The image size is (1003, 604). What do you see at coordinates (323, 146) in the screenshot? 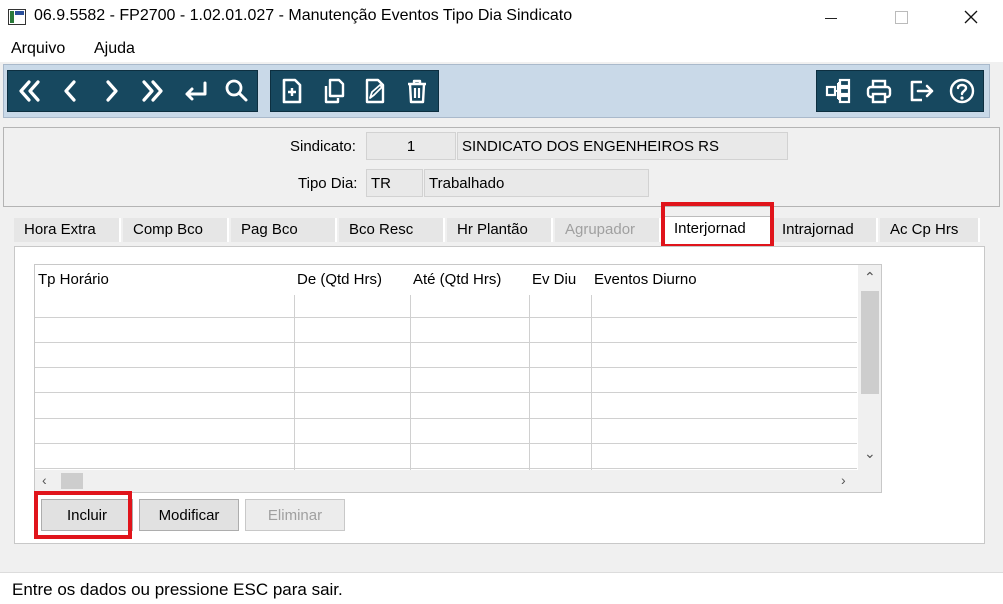
I see `sindicato-label: Sindicato:` at bounding box center [323, 146].